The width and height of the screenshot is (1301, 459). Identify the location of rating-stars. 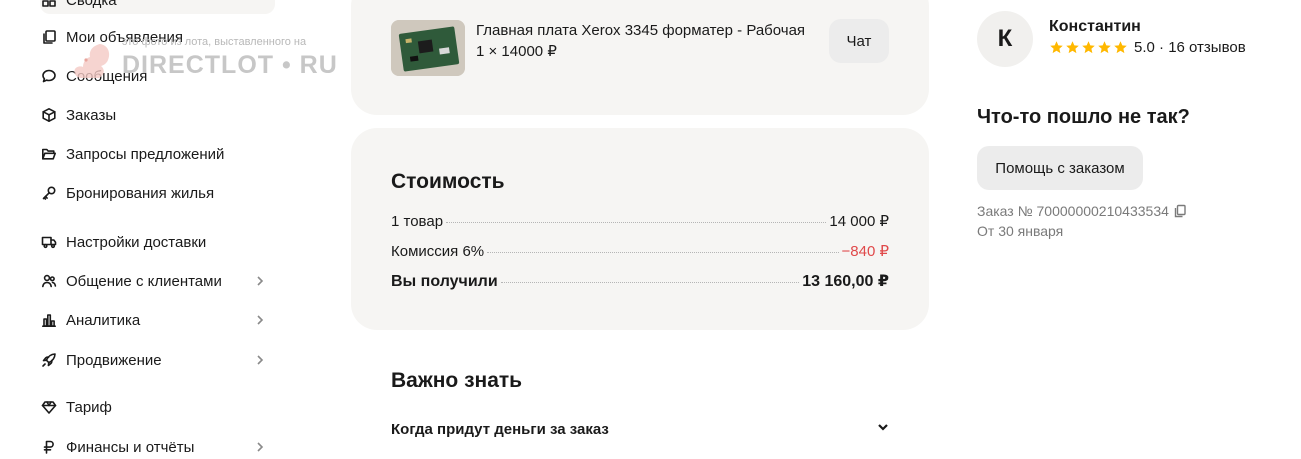
(1089, 47).